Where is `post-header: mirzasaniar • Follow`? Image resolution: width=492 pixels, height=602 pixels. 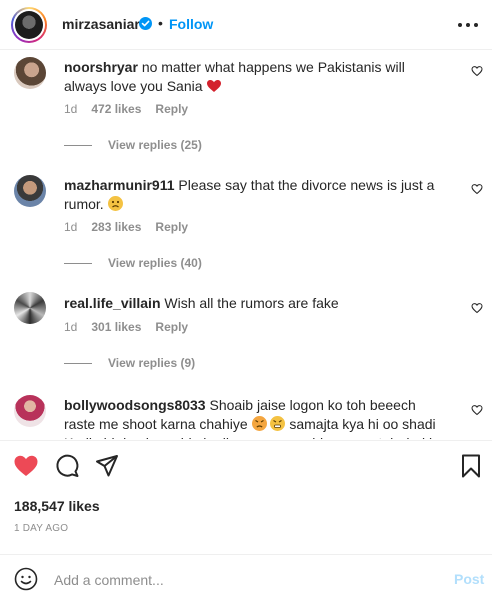
post-header: mirzasaniar • Follow is located at coordinates (246, 25).